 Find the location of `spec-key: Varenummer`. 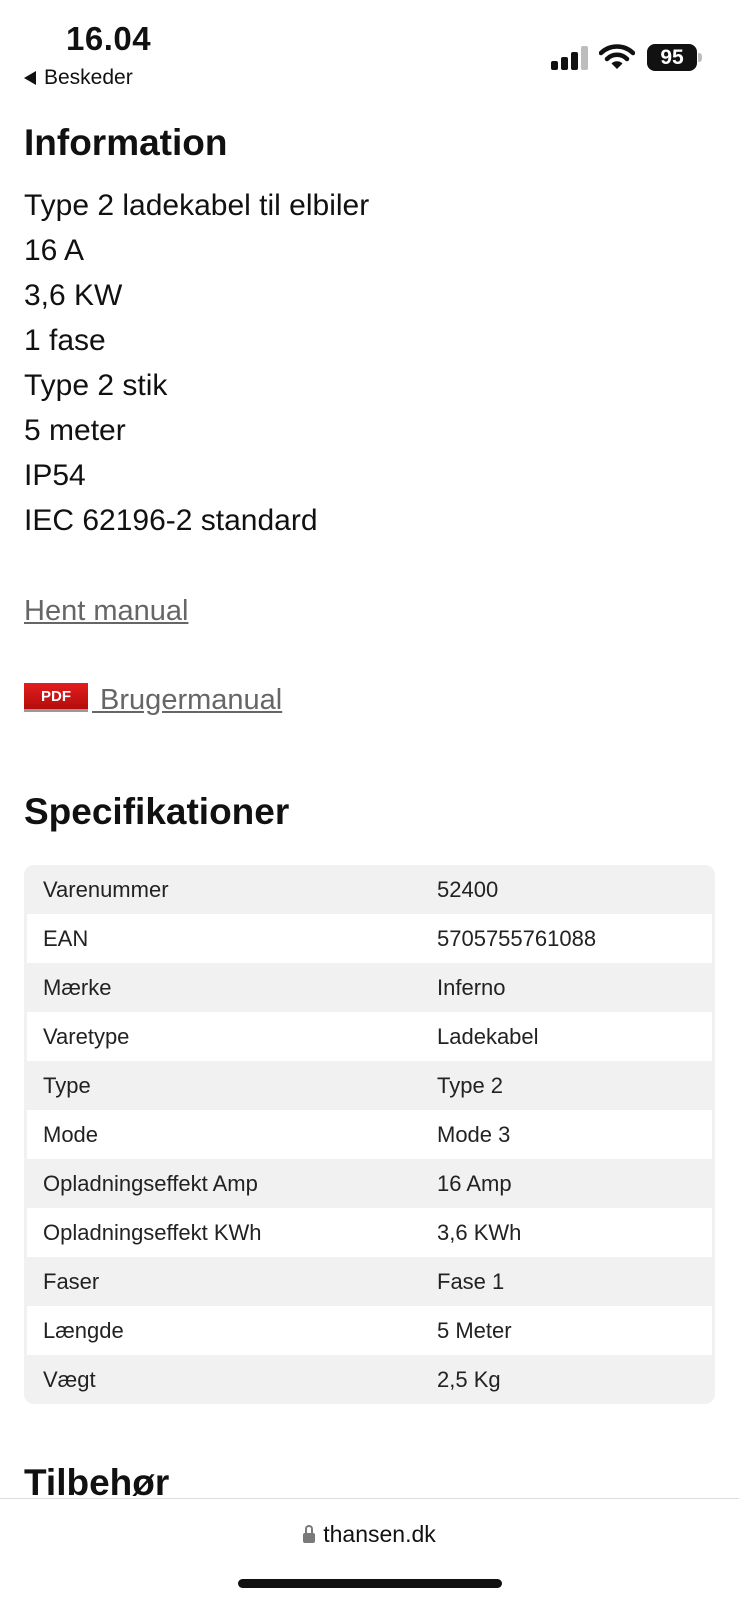

spec-key: Varenummer is located at coordinates (106, 889).